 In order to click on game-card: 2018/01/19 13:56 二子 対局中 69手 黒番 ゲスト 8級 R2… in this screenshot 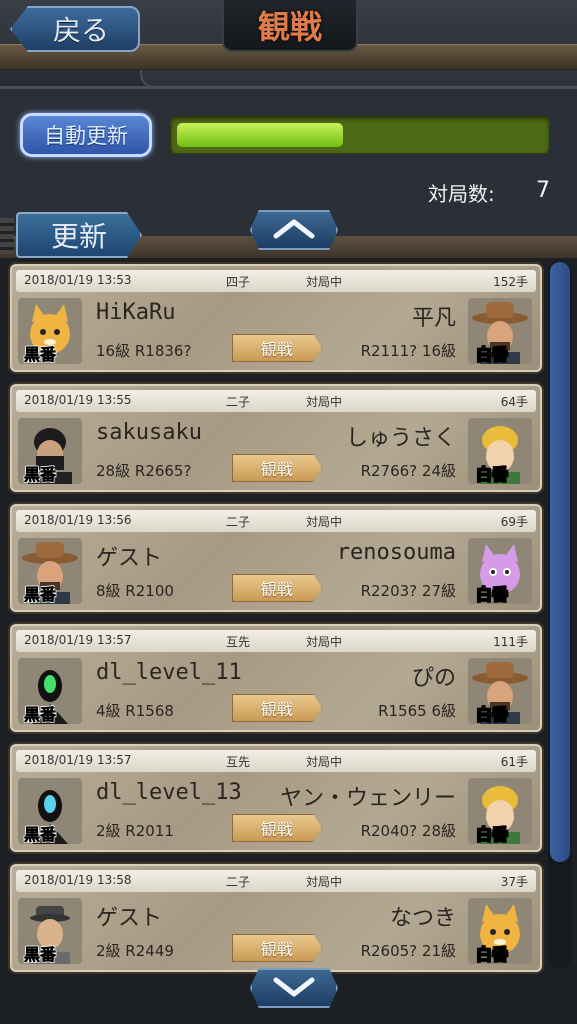, I will do `click(276, 558)`.